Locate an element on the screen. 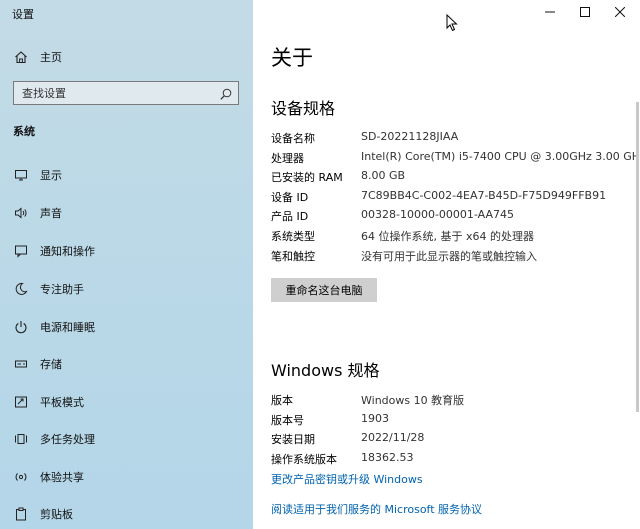 The width and height of the screenshot is (640, 529). sidebar-item-display: 显示 is located at coordinates (126, 175).